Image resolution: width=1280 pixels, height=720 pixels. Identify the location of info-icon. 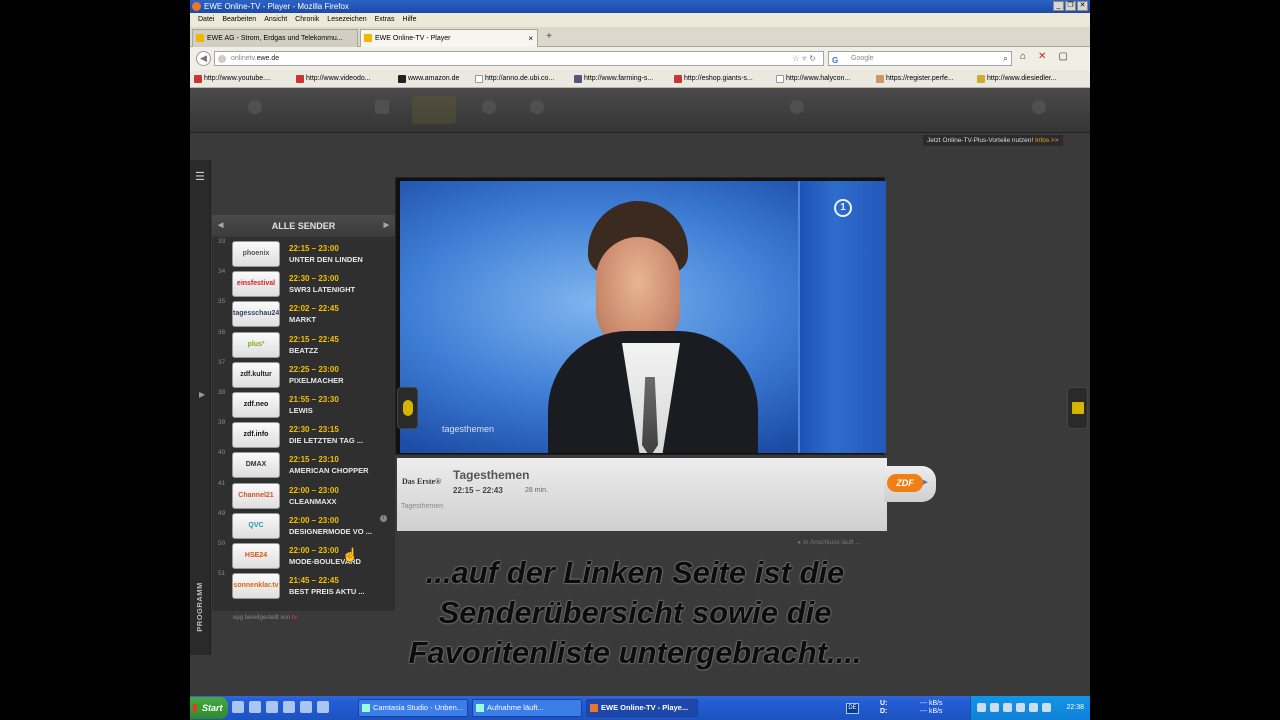
(537, 107).